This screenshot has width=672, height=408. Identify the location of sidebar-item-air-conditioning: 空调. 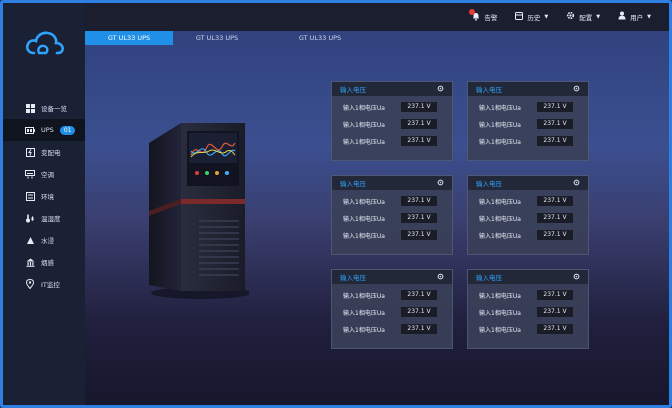
(44, 174).